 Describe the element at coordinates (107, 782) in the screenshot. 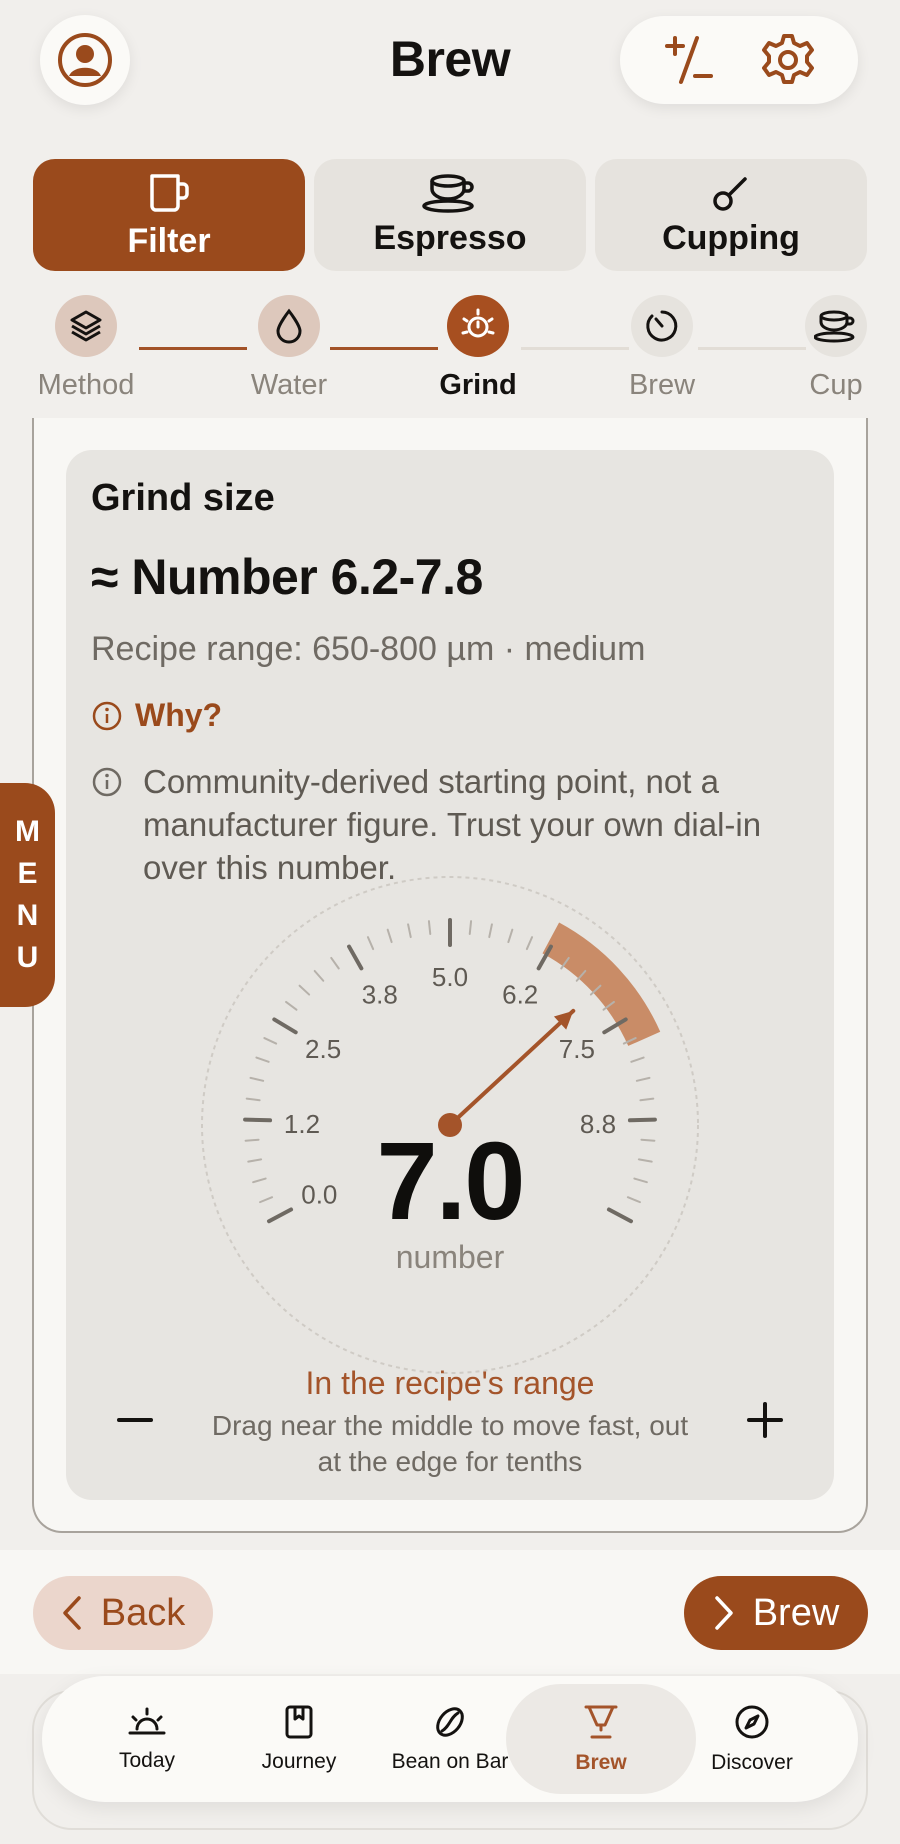

I see `info-icon` at that location.